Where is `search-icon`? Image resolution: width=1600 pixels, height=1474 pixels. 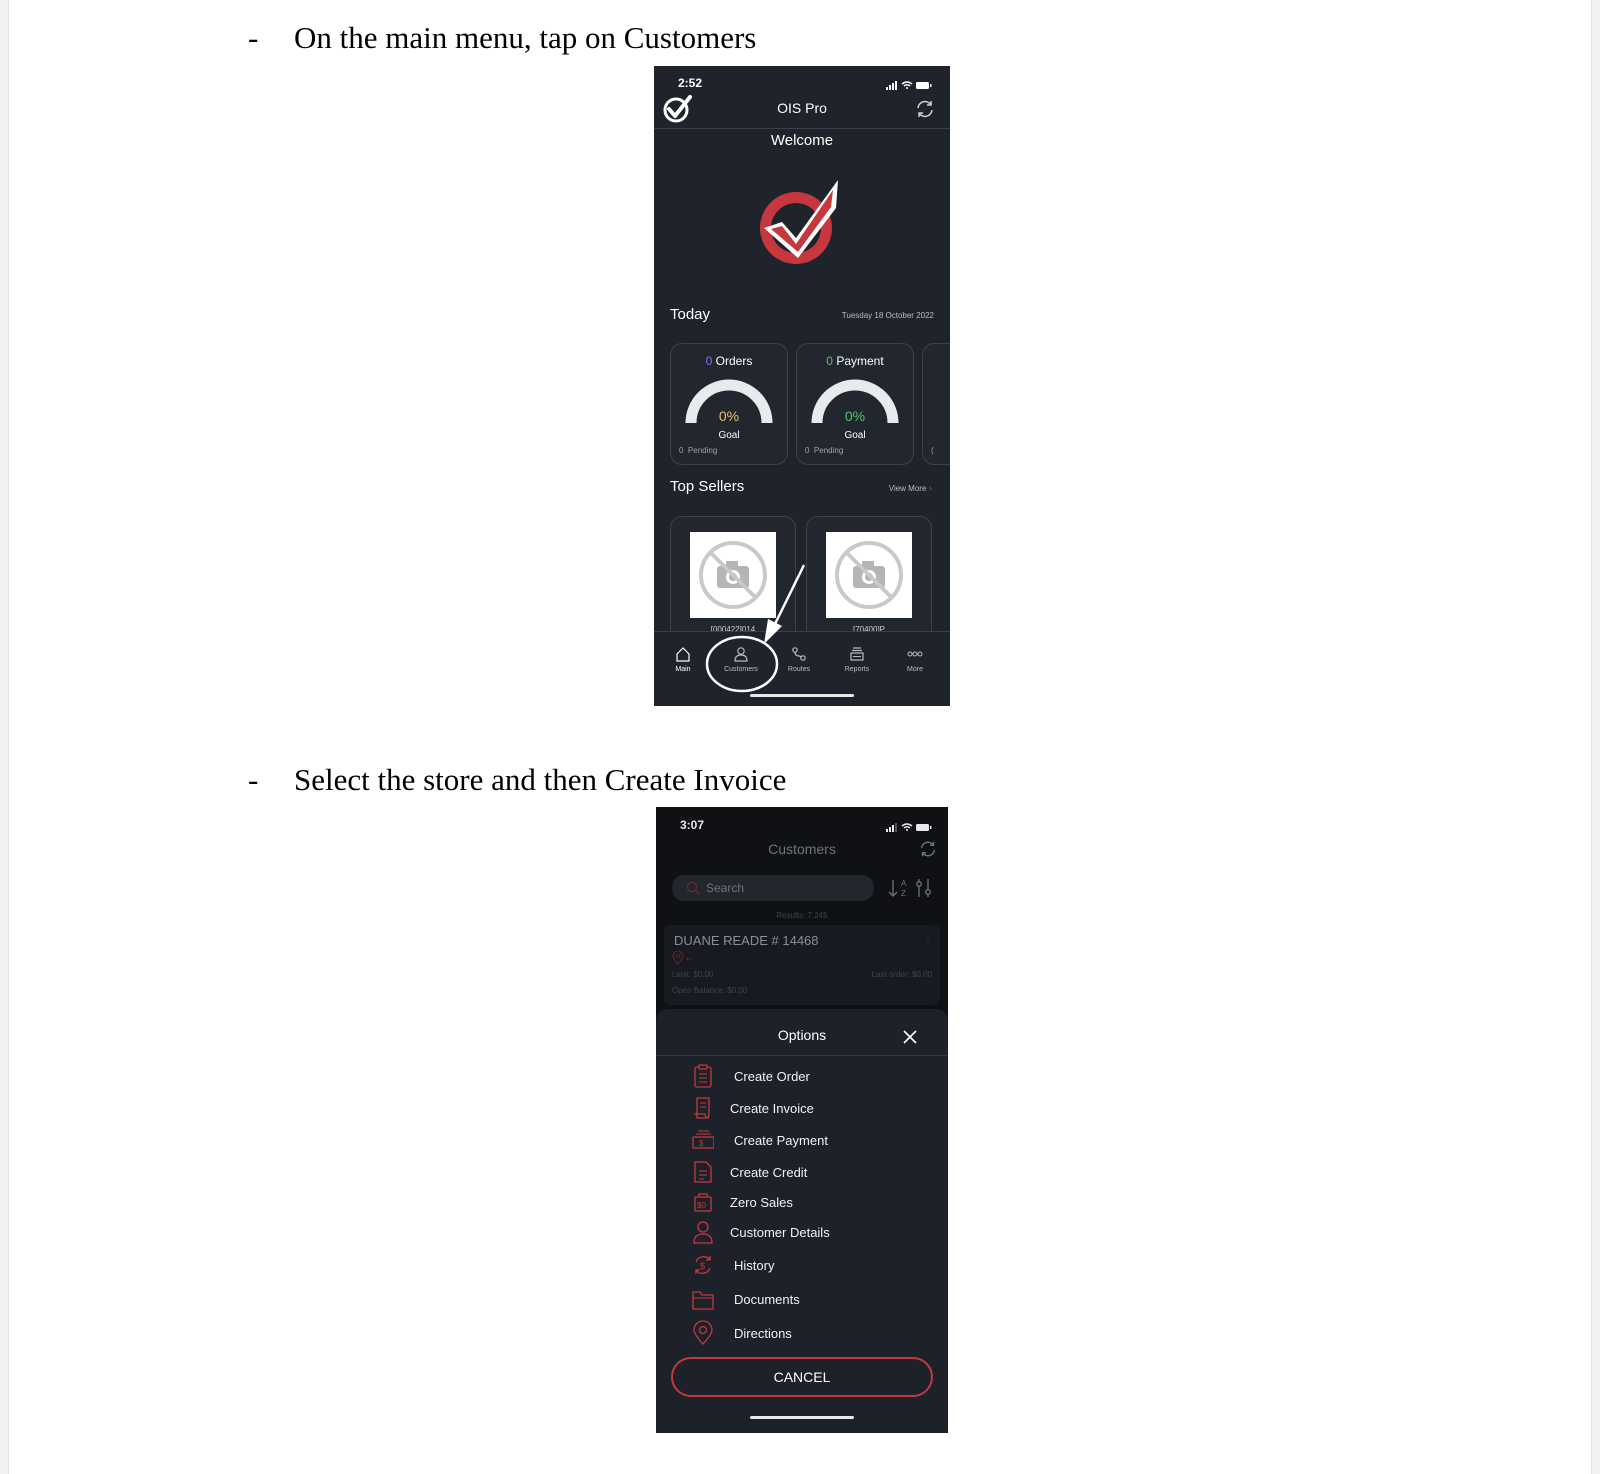
search-icon is located at coordinates (693, 888).